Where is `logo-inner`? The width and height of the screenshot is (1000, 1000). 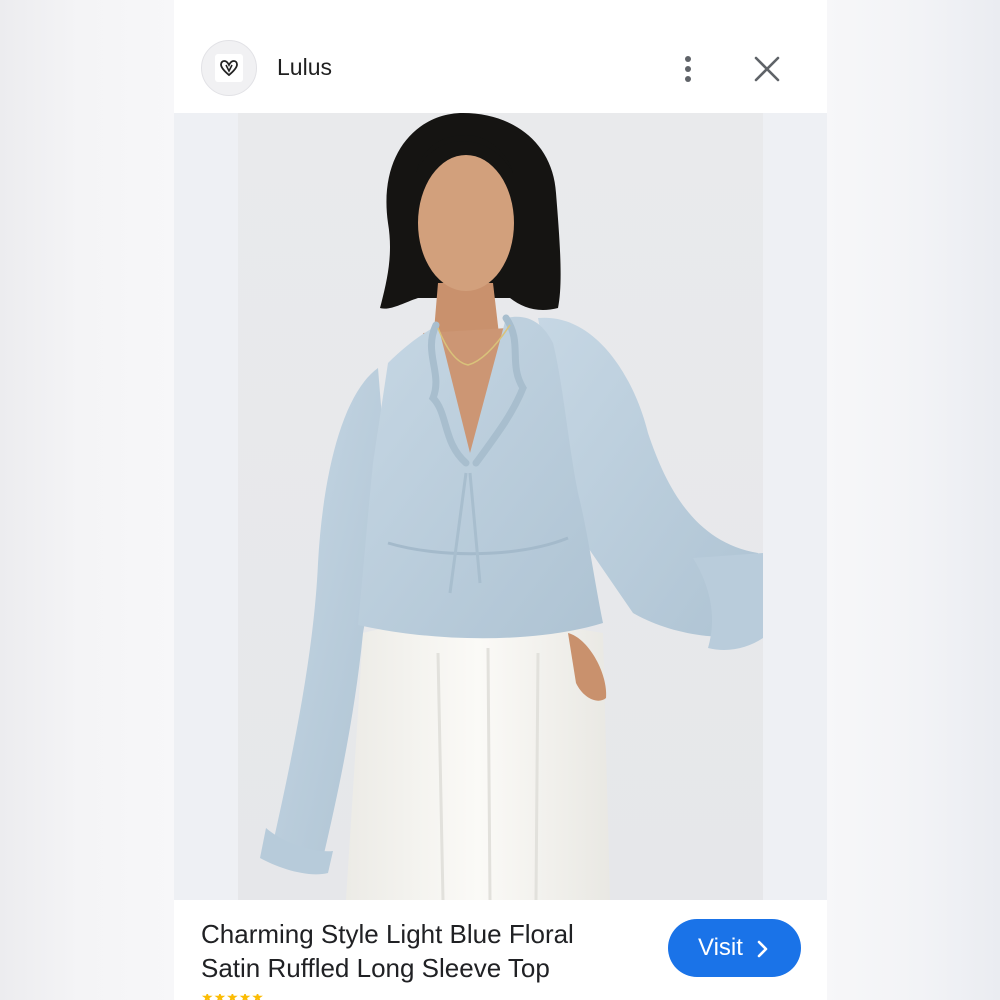
logo-inner is located at coordinates (229, 68).